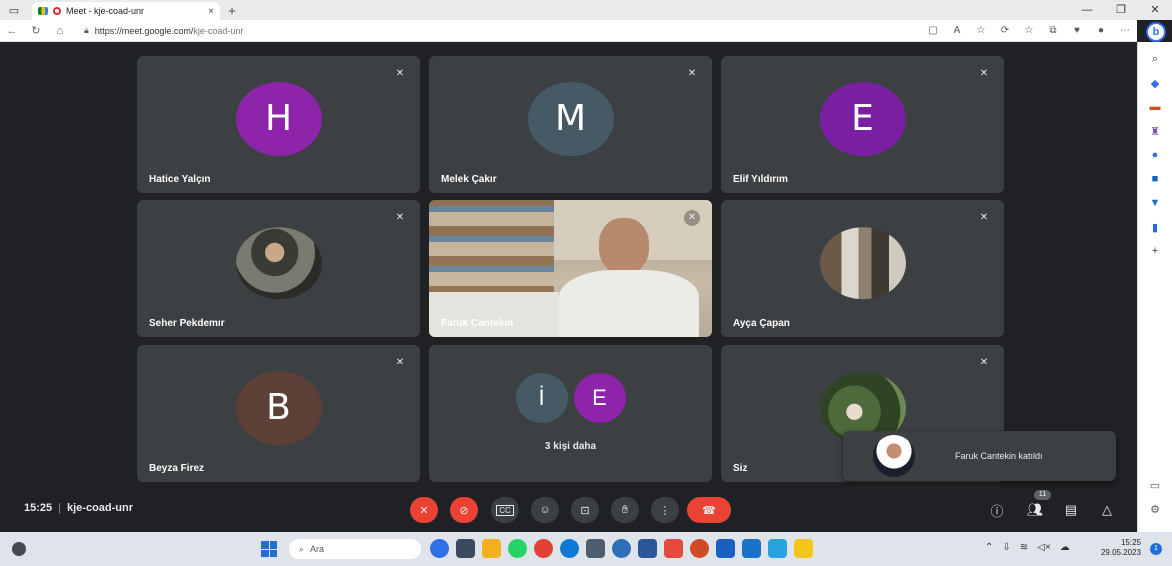 The width and height of the screenshot is (1172, 566). I want to click on powerpoint-icon, so click(699, 548).